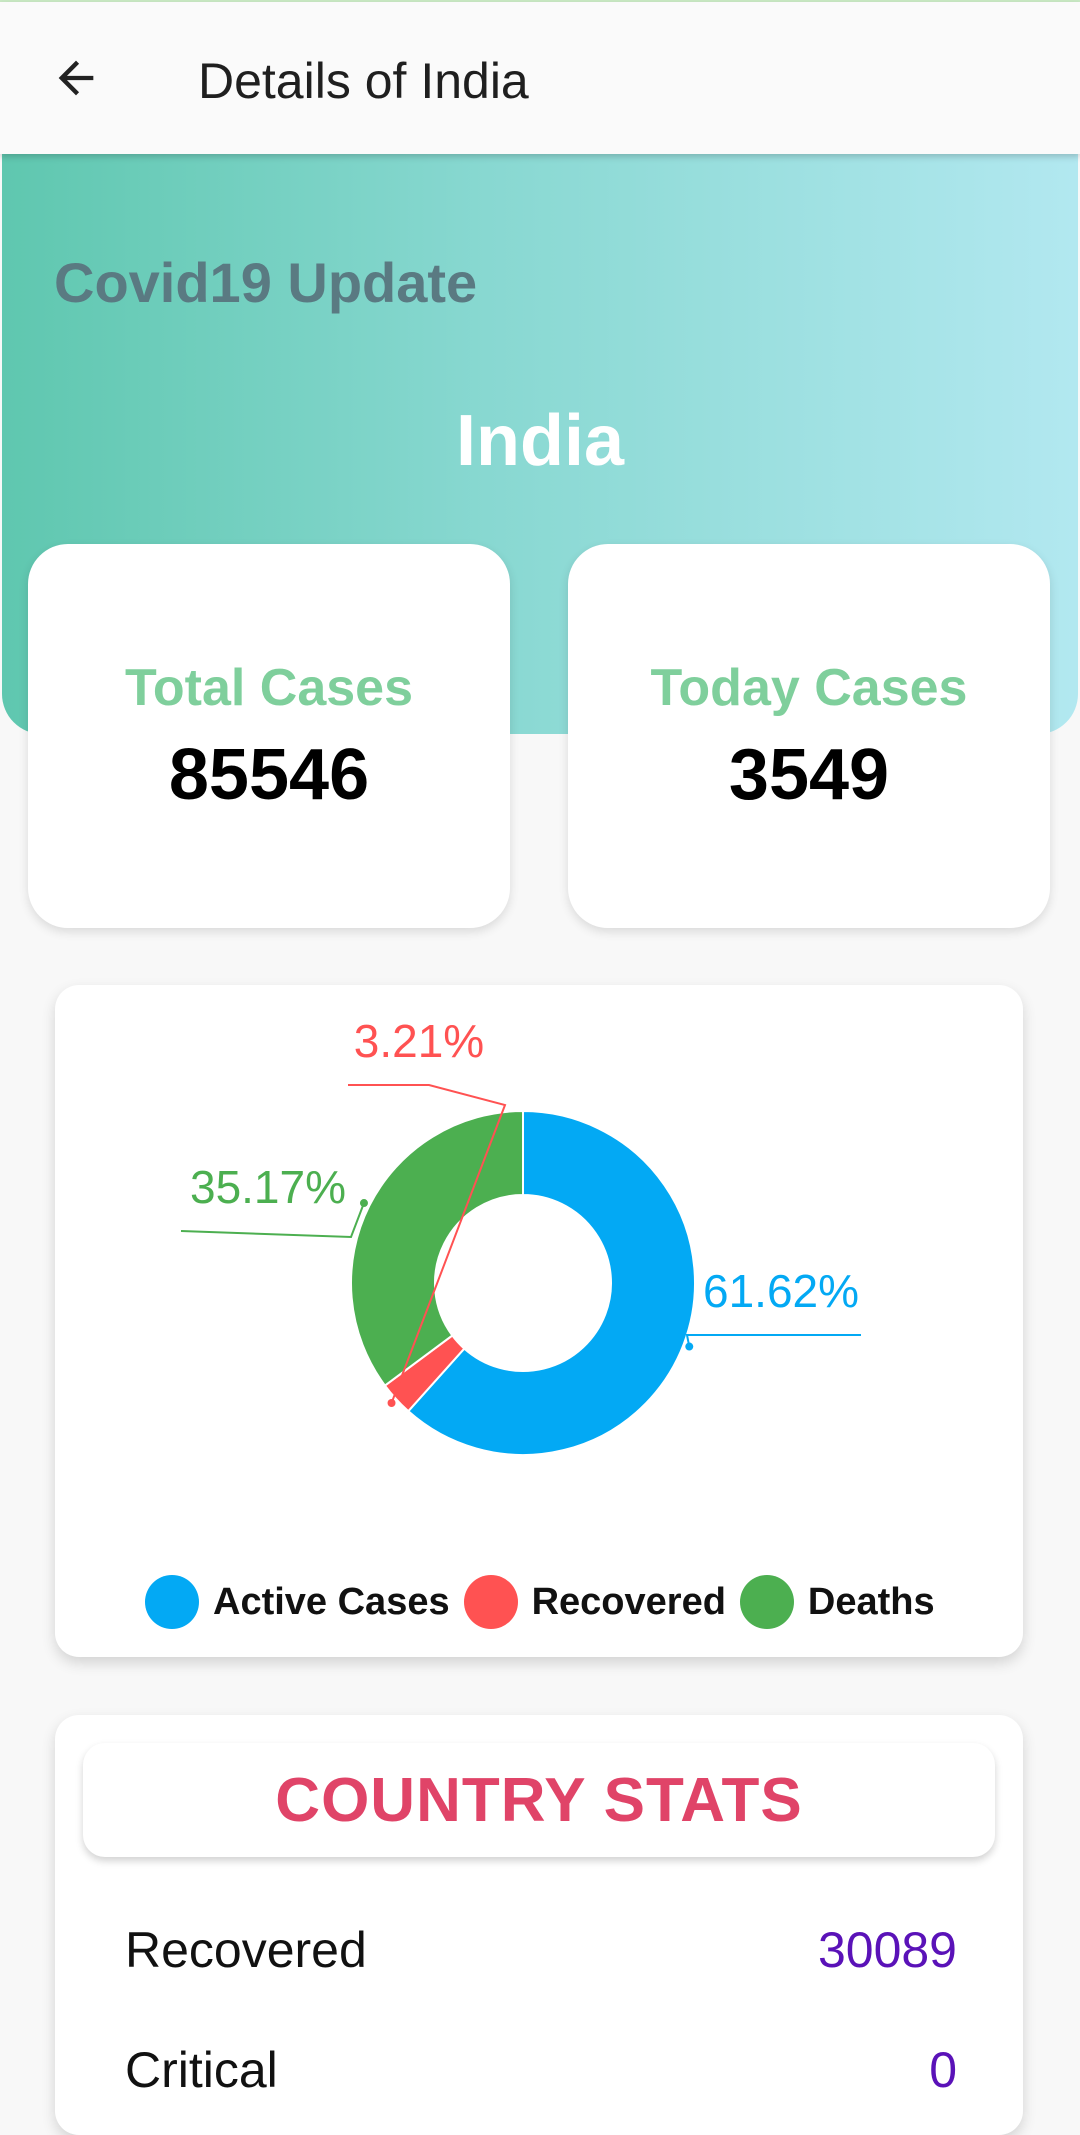  What do you see at coordinates (541, 1950) in the screenshot?
I see `stats-row-recovered: Recovered 30089` at bounding box center [541, 1950].